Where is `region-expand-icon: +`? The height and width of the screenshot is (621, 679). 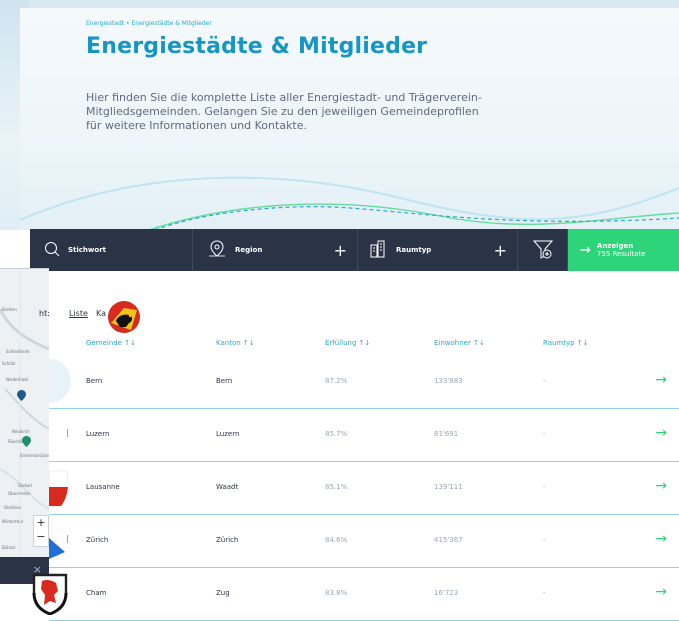
region-expand-icon: + is located at coordinates (340, 250).